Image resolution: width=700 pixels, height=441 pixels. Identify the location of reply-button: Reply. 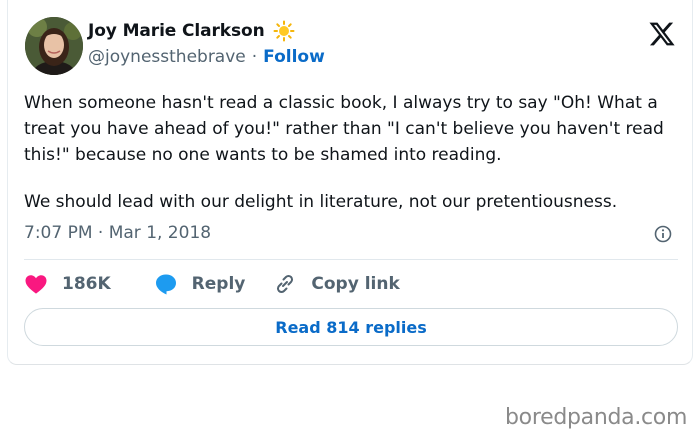
(200, 284).